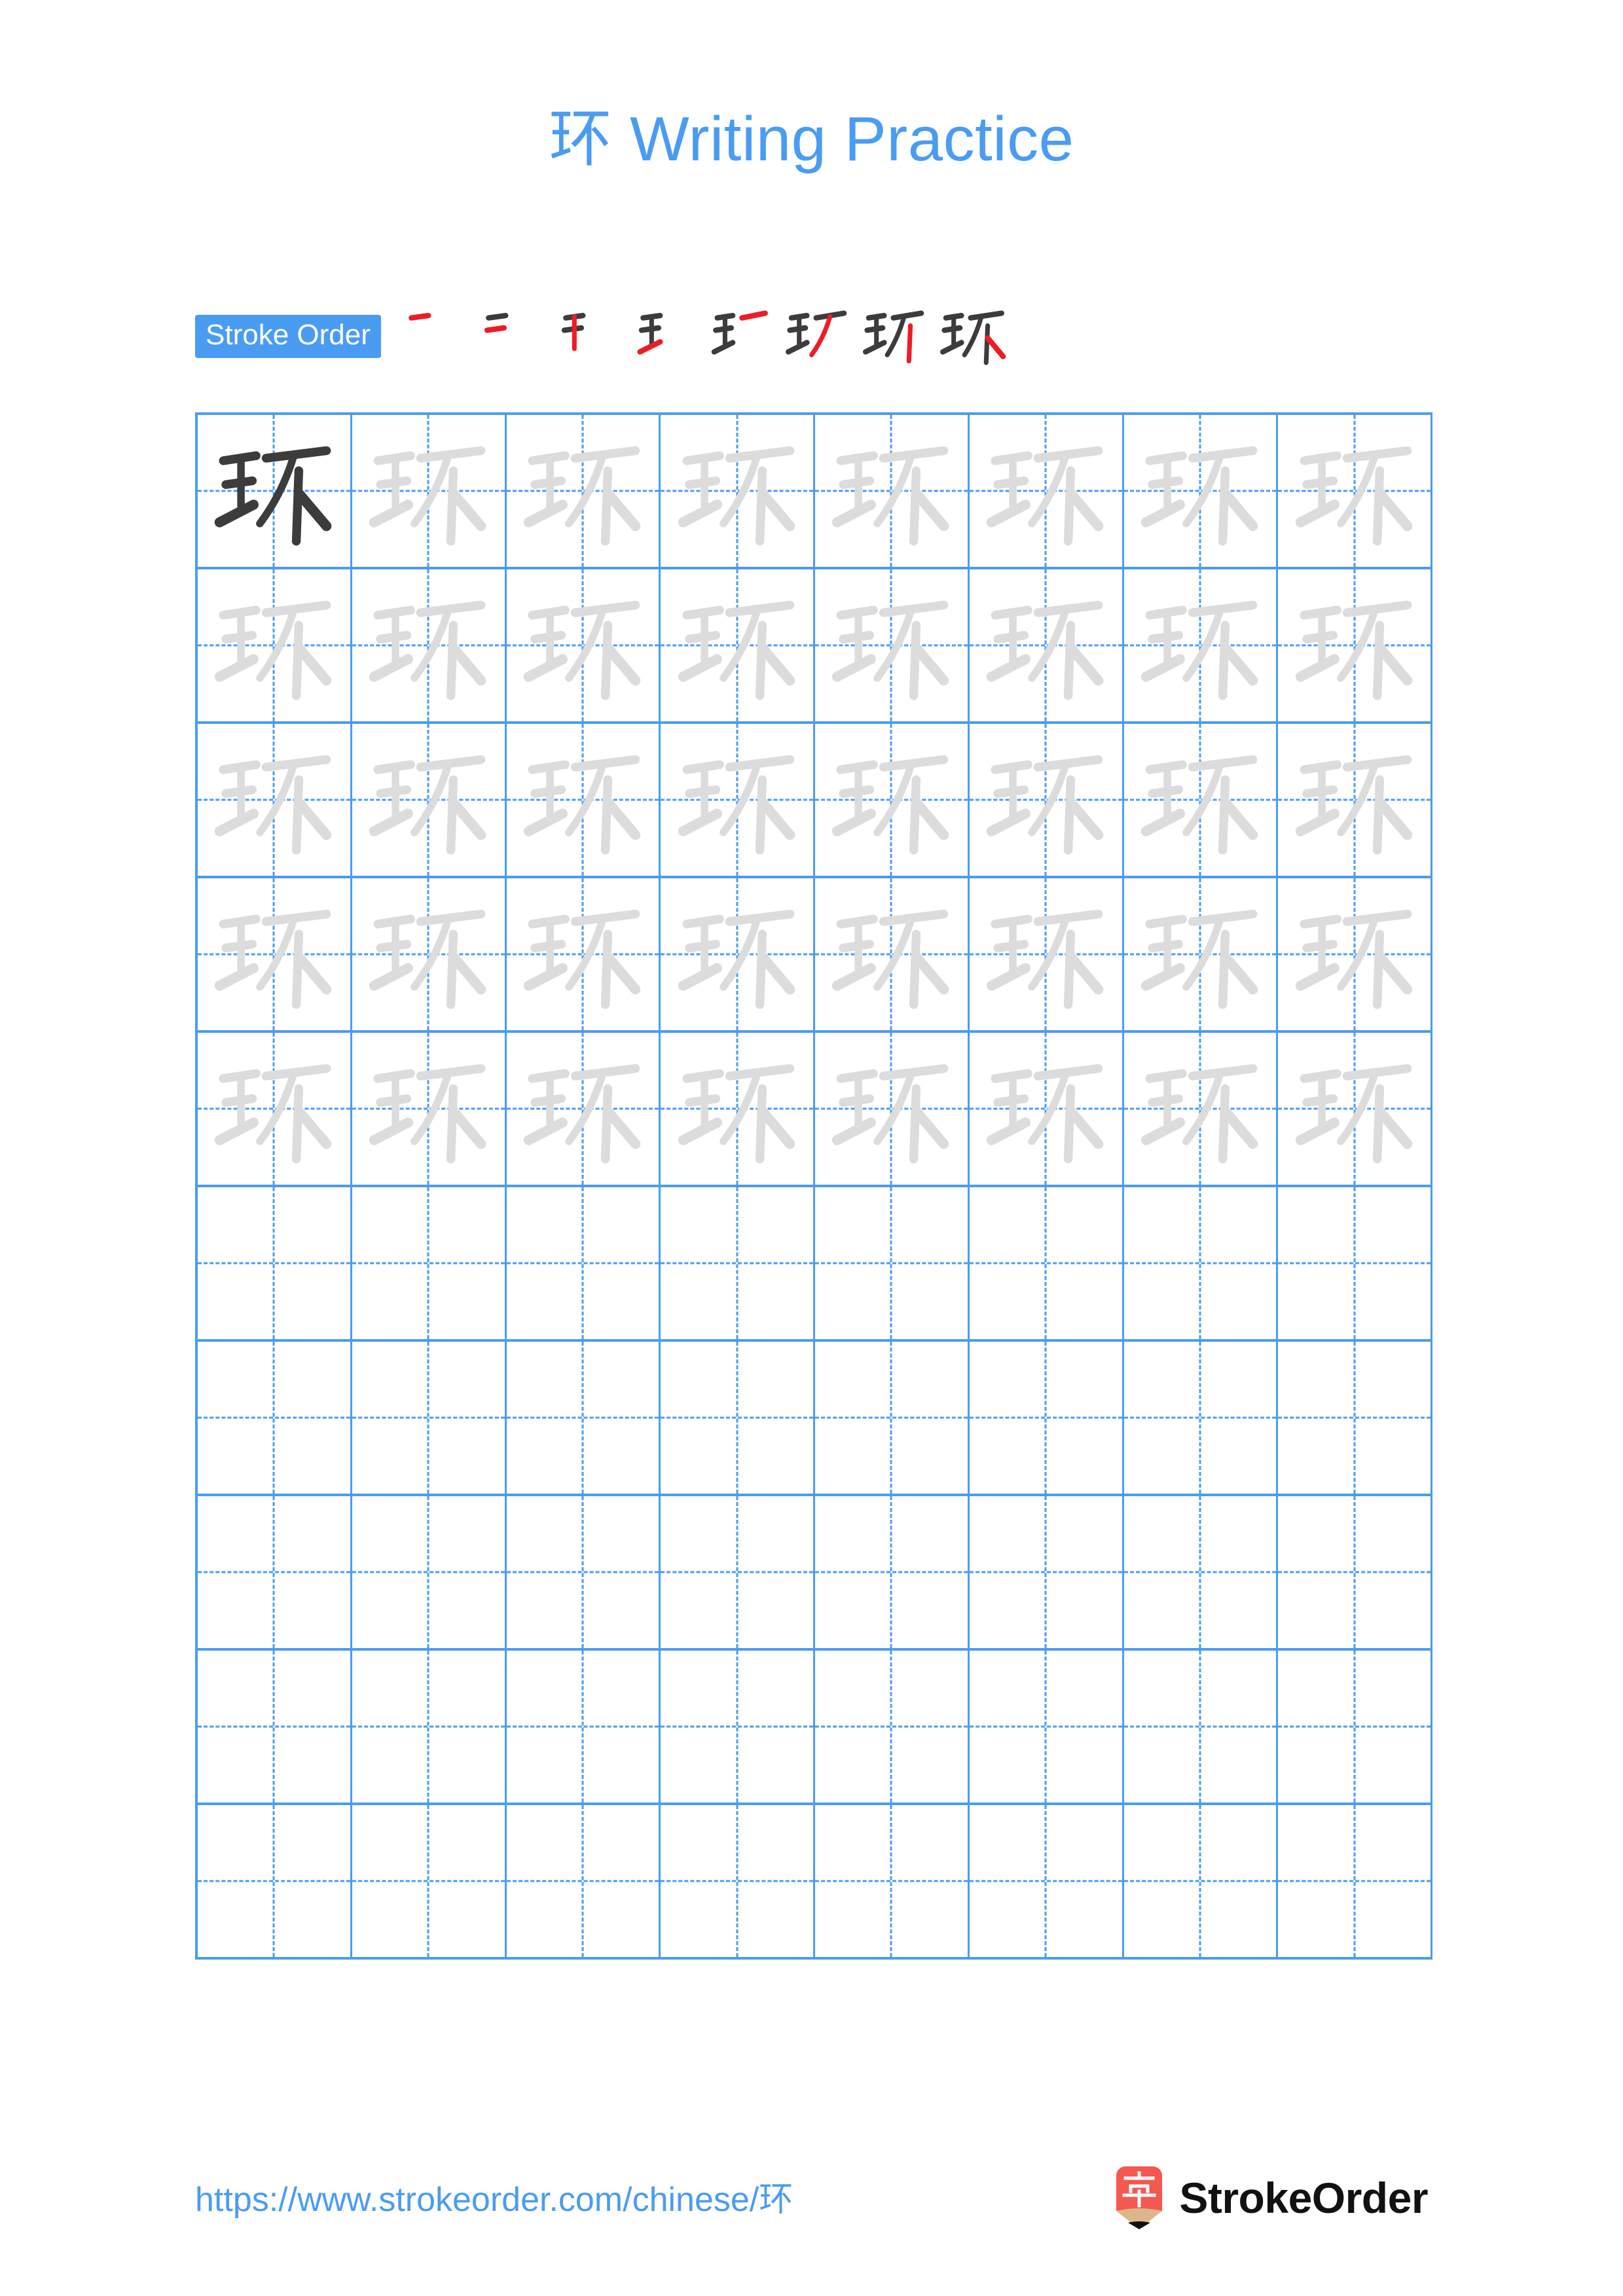 This screenshot has width=1623, height=2296. What do you see at coordinates (1271, 2197) in the screenshot?
I see `brand-logo-group: StrokeOrder` at bounding box center [1271, 2197].